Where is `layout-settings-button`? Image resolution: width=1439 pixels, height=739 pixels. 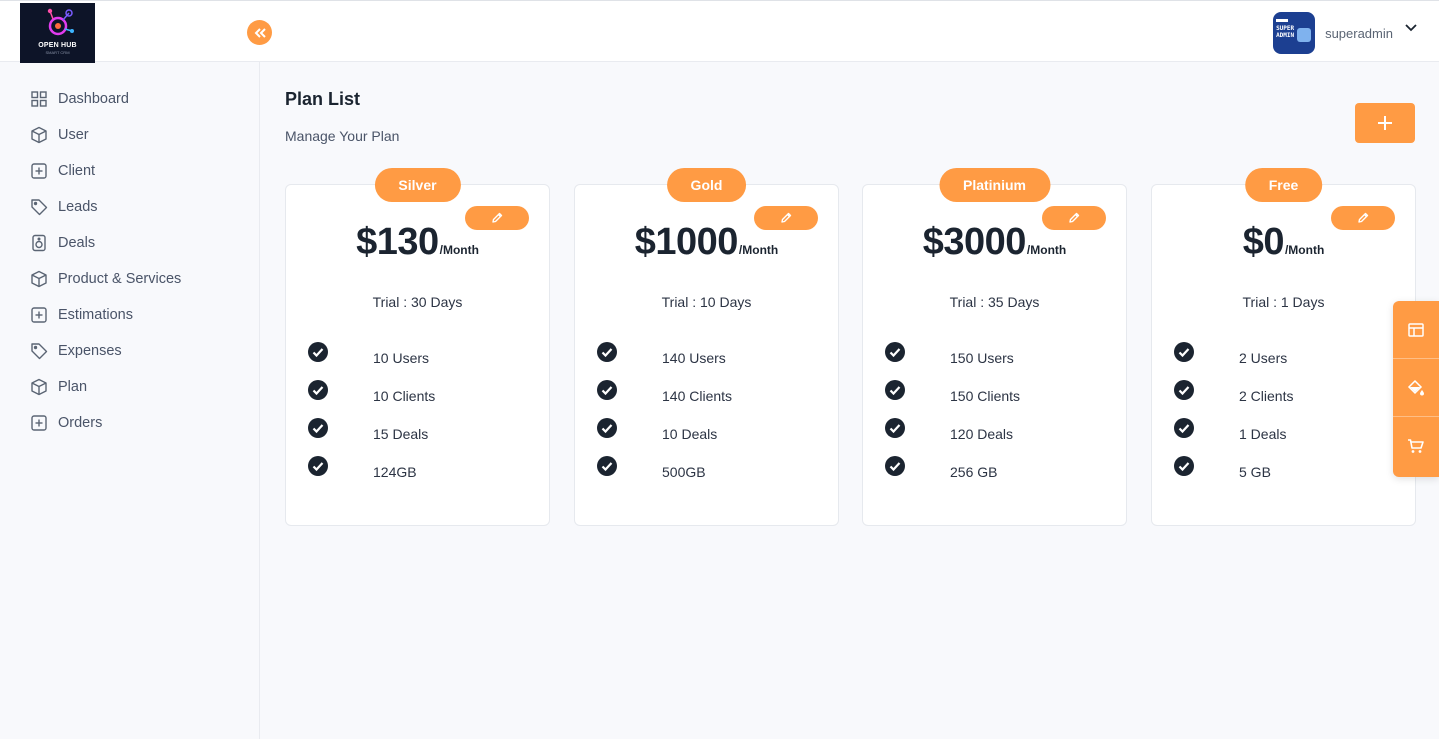
layout-settings-button is located at coordinates (1416, 330).